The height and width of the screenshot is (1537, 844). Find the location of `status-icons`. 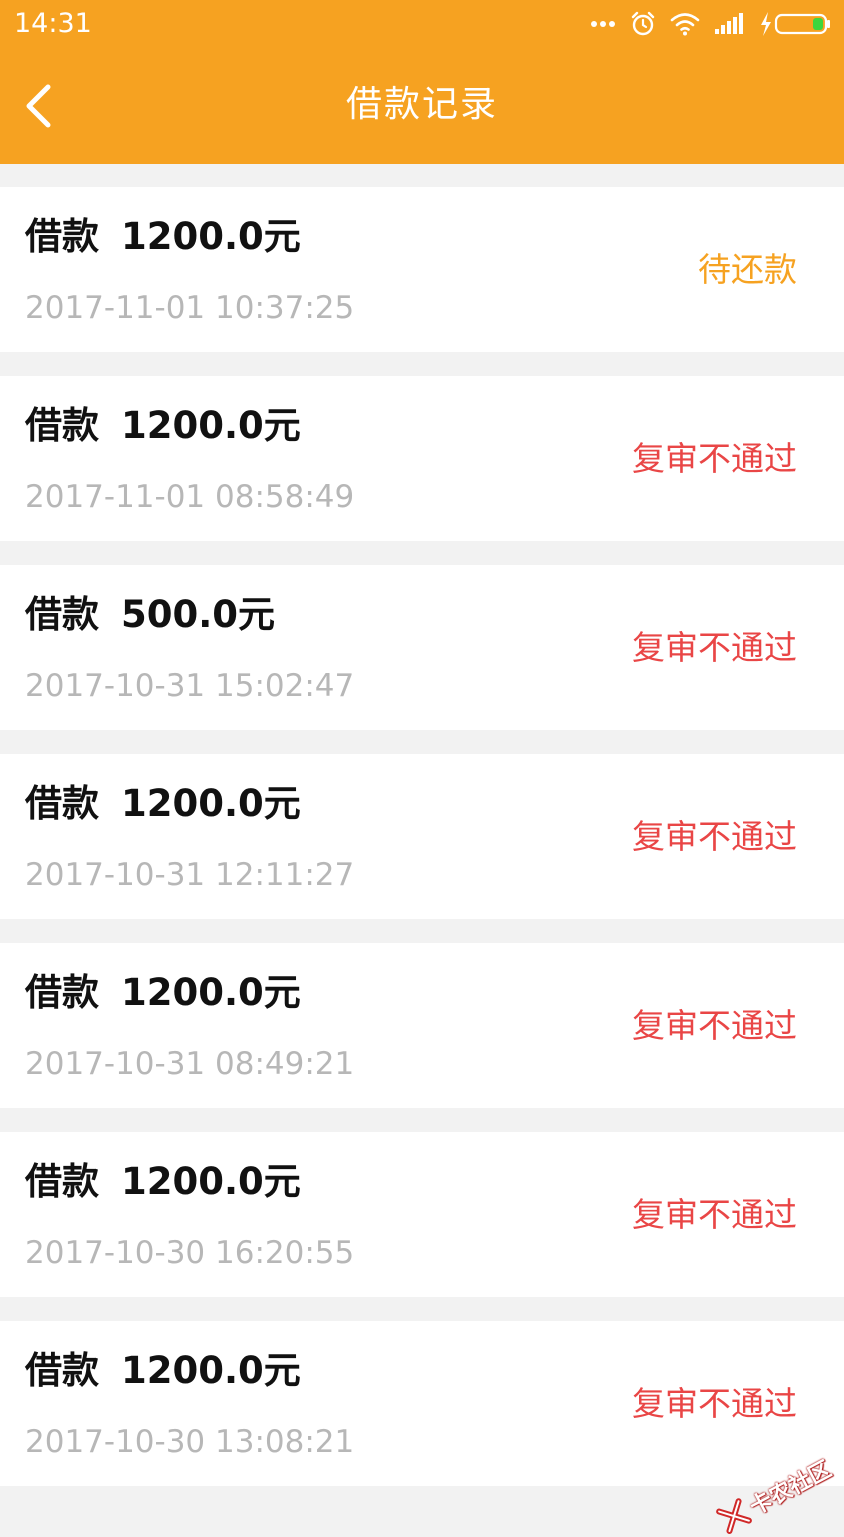

status-icons is located at coordinates (711, 24).